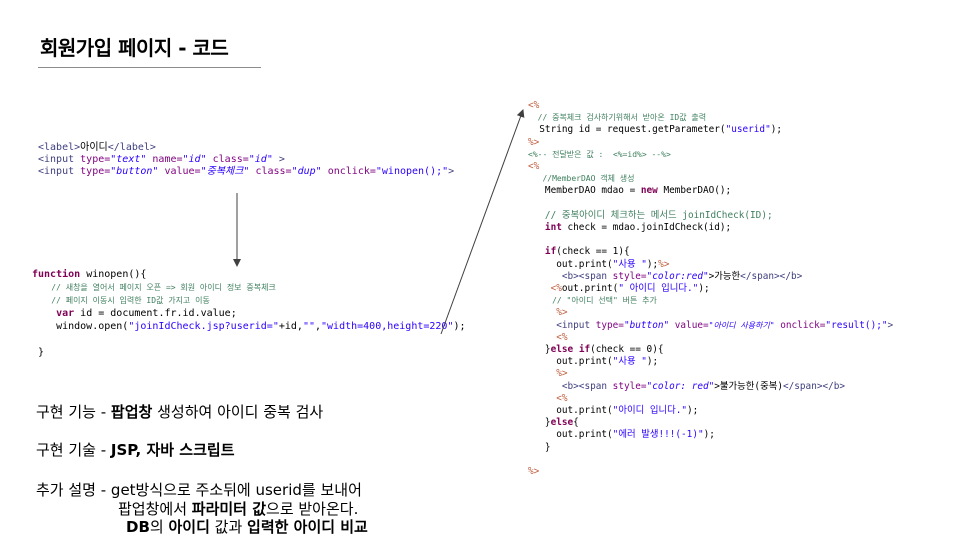  Describe the element at coordinates (73, 490) in the screenshot. I see `extra-label: 추가 설명 -` at that location.